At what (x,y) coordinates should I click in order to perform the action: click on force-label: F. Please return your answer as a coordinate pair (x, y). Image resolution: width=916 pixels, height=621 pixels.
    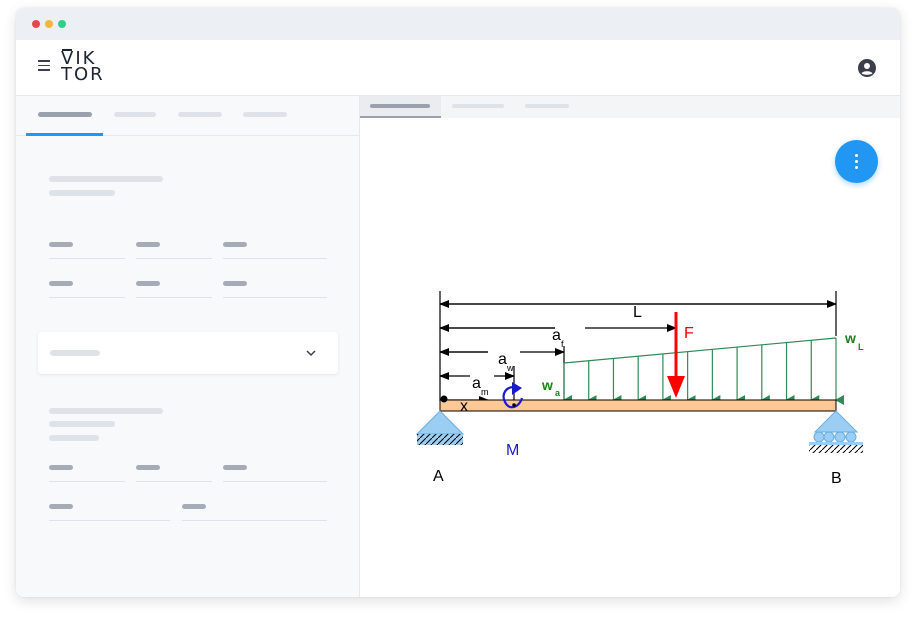
    Looking at the image, I should click on (689, 333).